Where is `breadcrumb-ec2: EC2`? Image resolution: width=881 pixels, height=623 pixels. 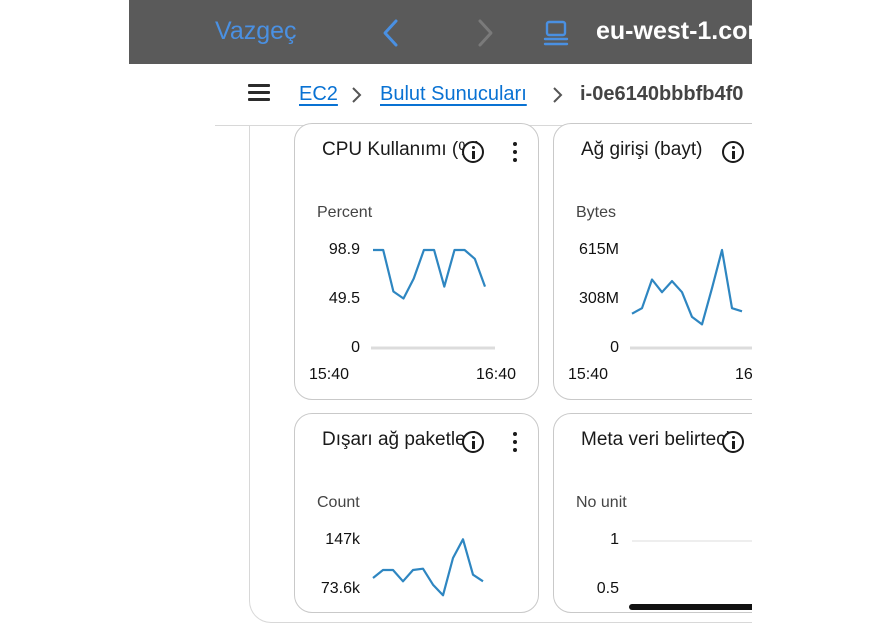
breadcrumb-ec2: EC2 is located at coordinates (318, 94).